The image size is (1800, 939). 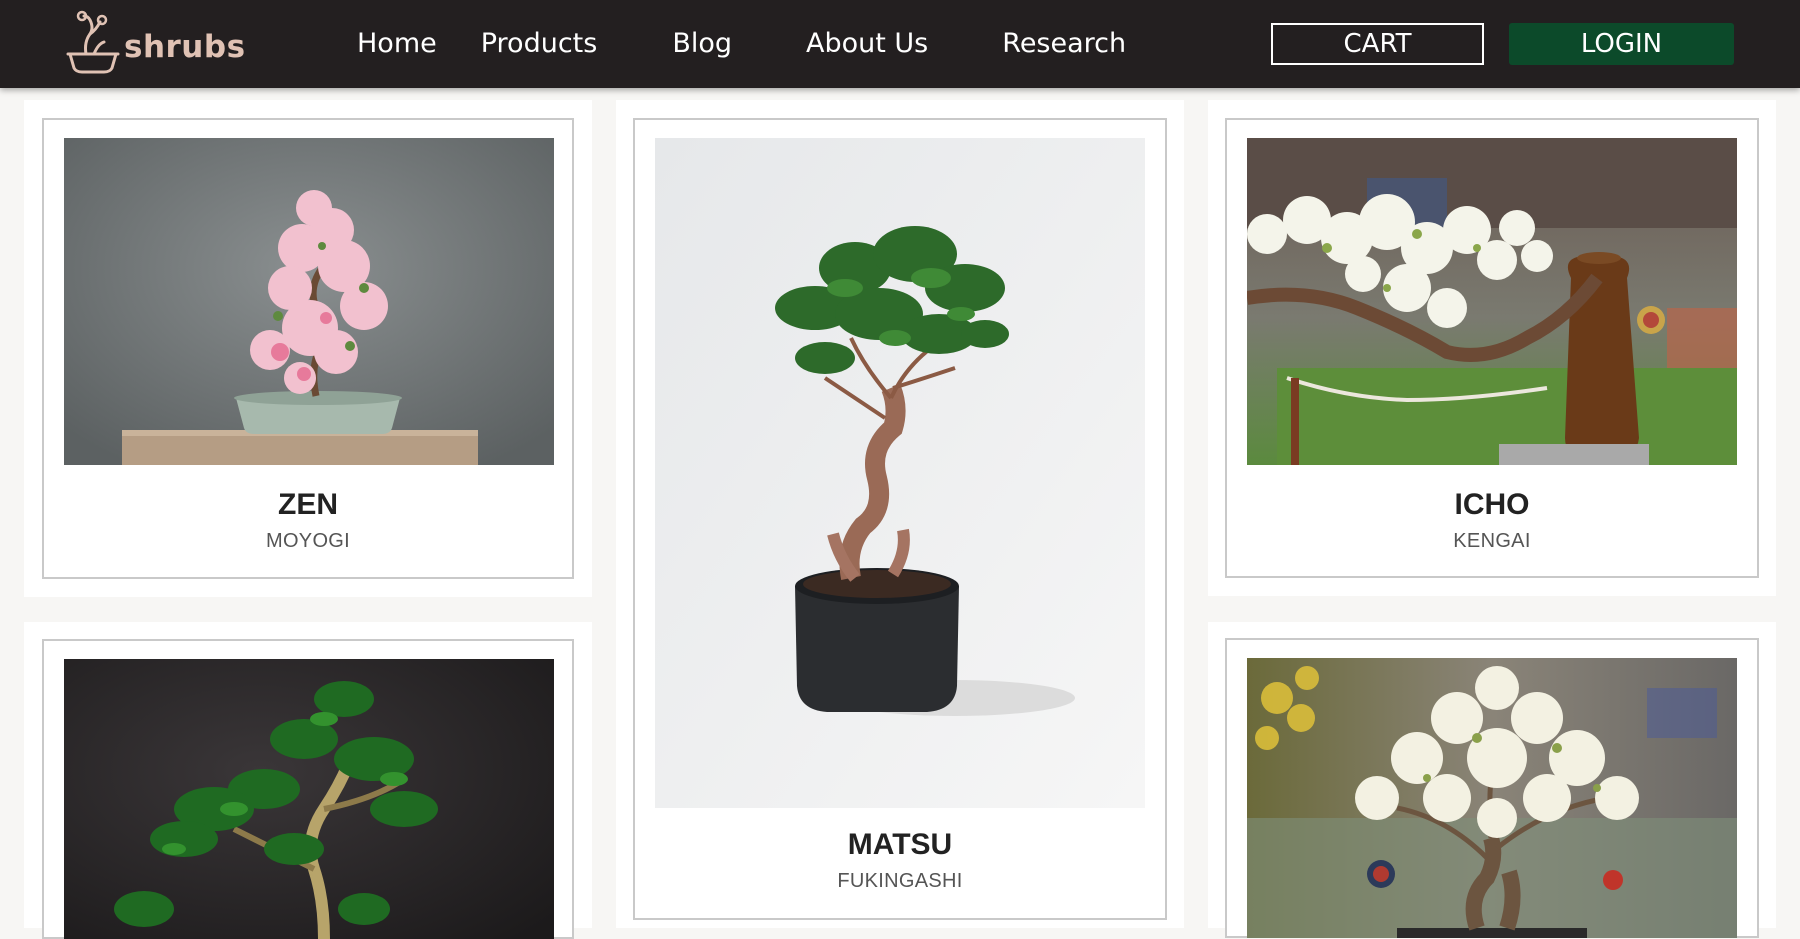 What do you see at coordinates (93, 42) in the screenshot?
I see `bonsai-pot-icon` at bounding box center [93, 42].